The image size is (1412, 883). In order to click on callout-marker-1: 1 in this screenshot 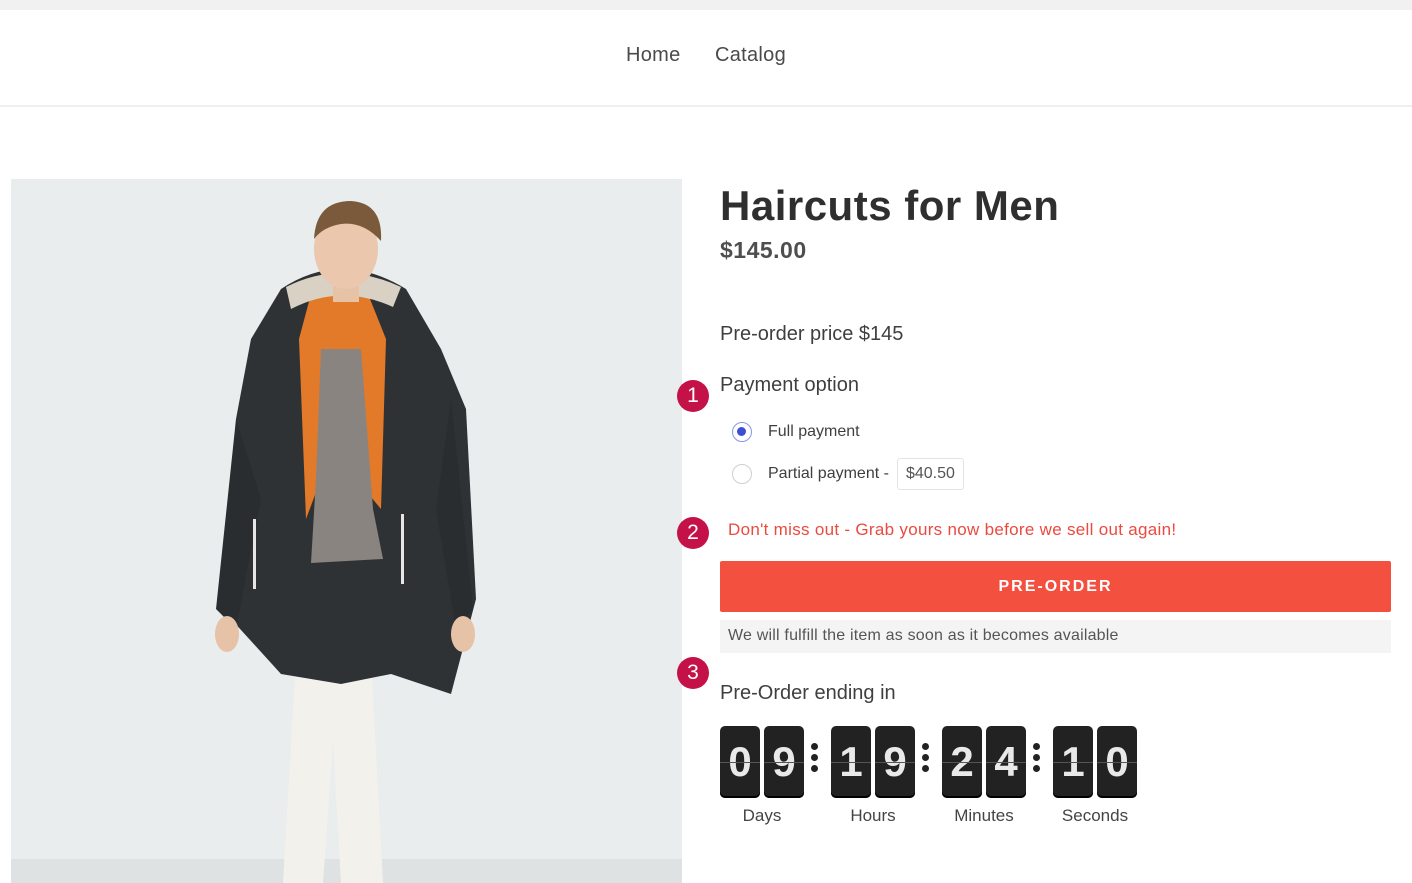, I will do `click(693, 396)`.